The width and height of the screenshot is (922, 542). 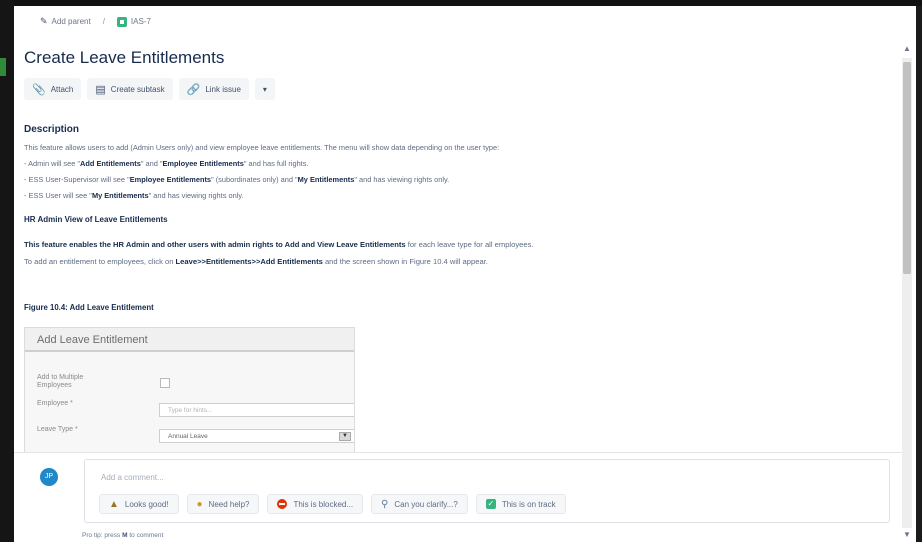 What do you see at coordinates (60, 381) in the screenshot?
I see `figure-multi-label: Add to Multiple Employees` at bounding box center [60, 381].